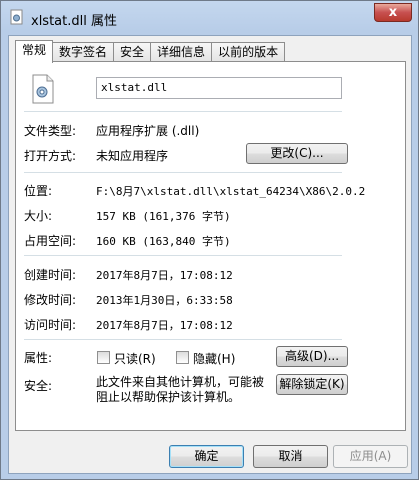 The height and width of the screenshot is (480, 419). I want to click on accessed-label: 访问时间:, so click(50, 325).